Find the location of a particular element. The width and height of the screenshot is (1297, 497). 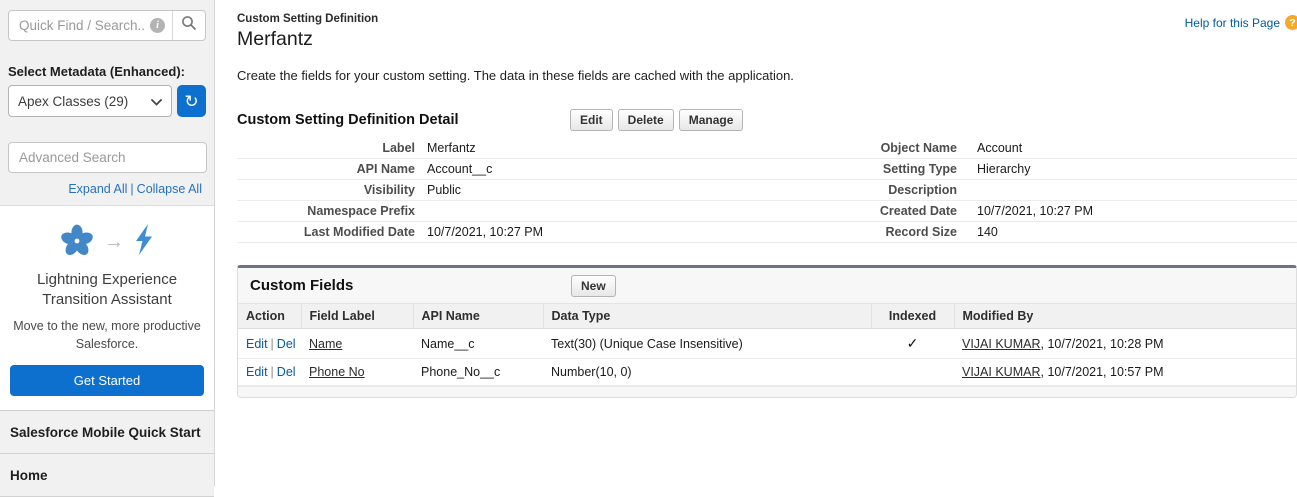

col-action: Action is located at coordinates (269, 316).